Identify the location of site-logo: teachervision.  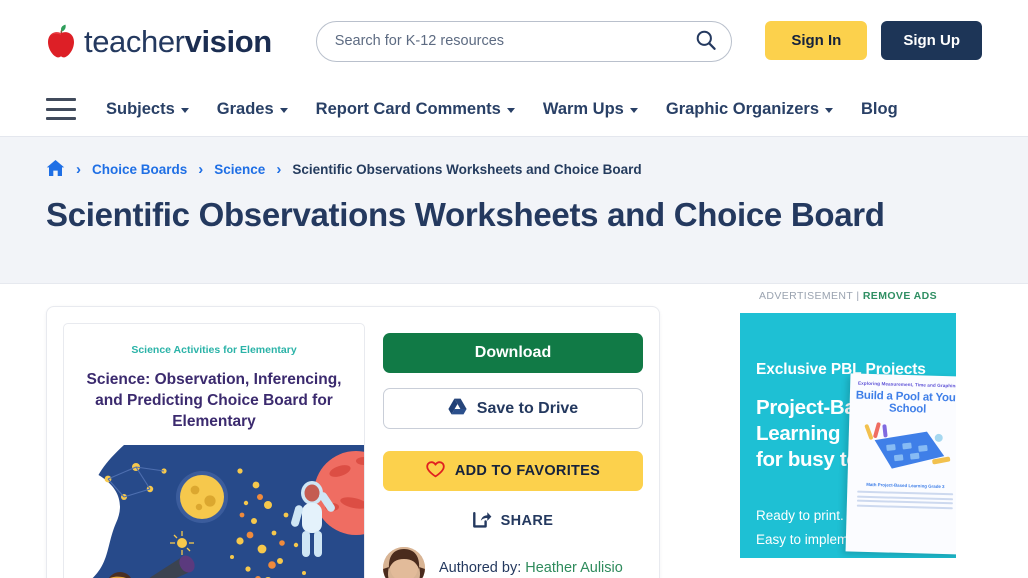
(159, 41).